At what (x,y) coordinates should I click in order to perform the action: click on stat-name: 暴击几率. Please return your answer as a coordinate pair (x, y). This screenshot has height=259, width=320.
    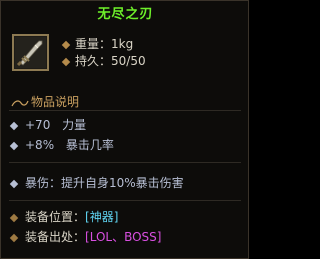
    Looking at the image, I should click on (89, 145).